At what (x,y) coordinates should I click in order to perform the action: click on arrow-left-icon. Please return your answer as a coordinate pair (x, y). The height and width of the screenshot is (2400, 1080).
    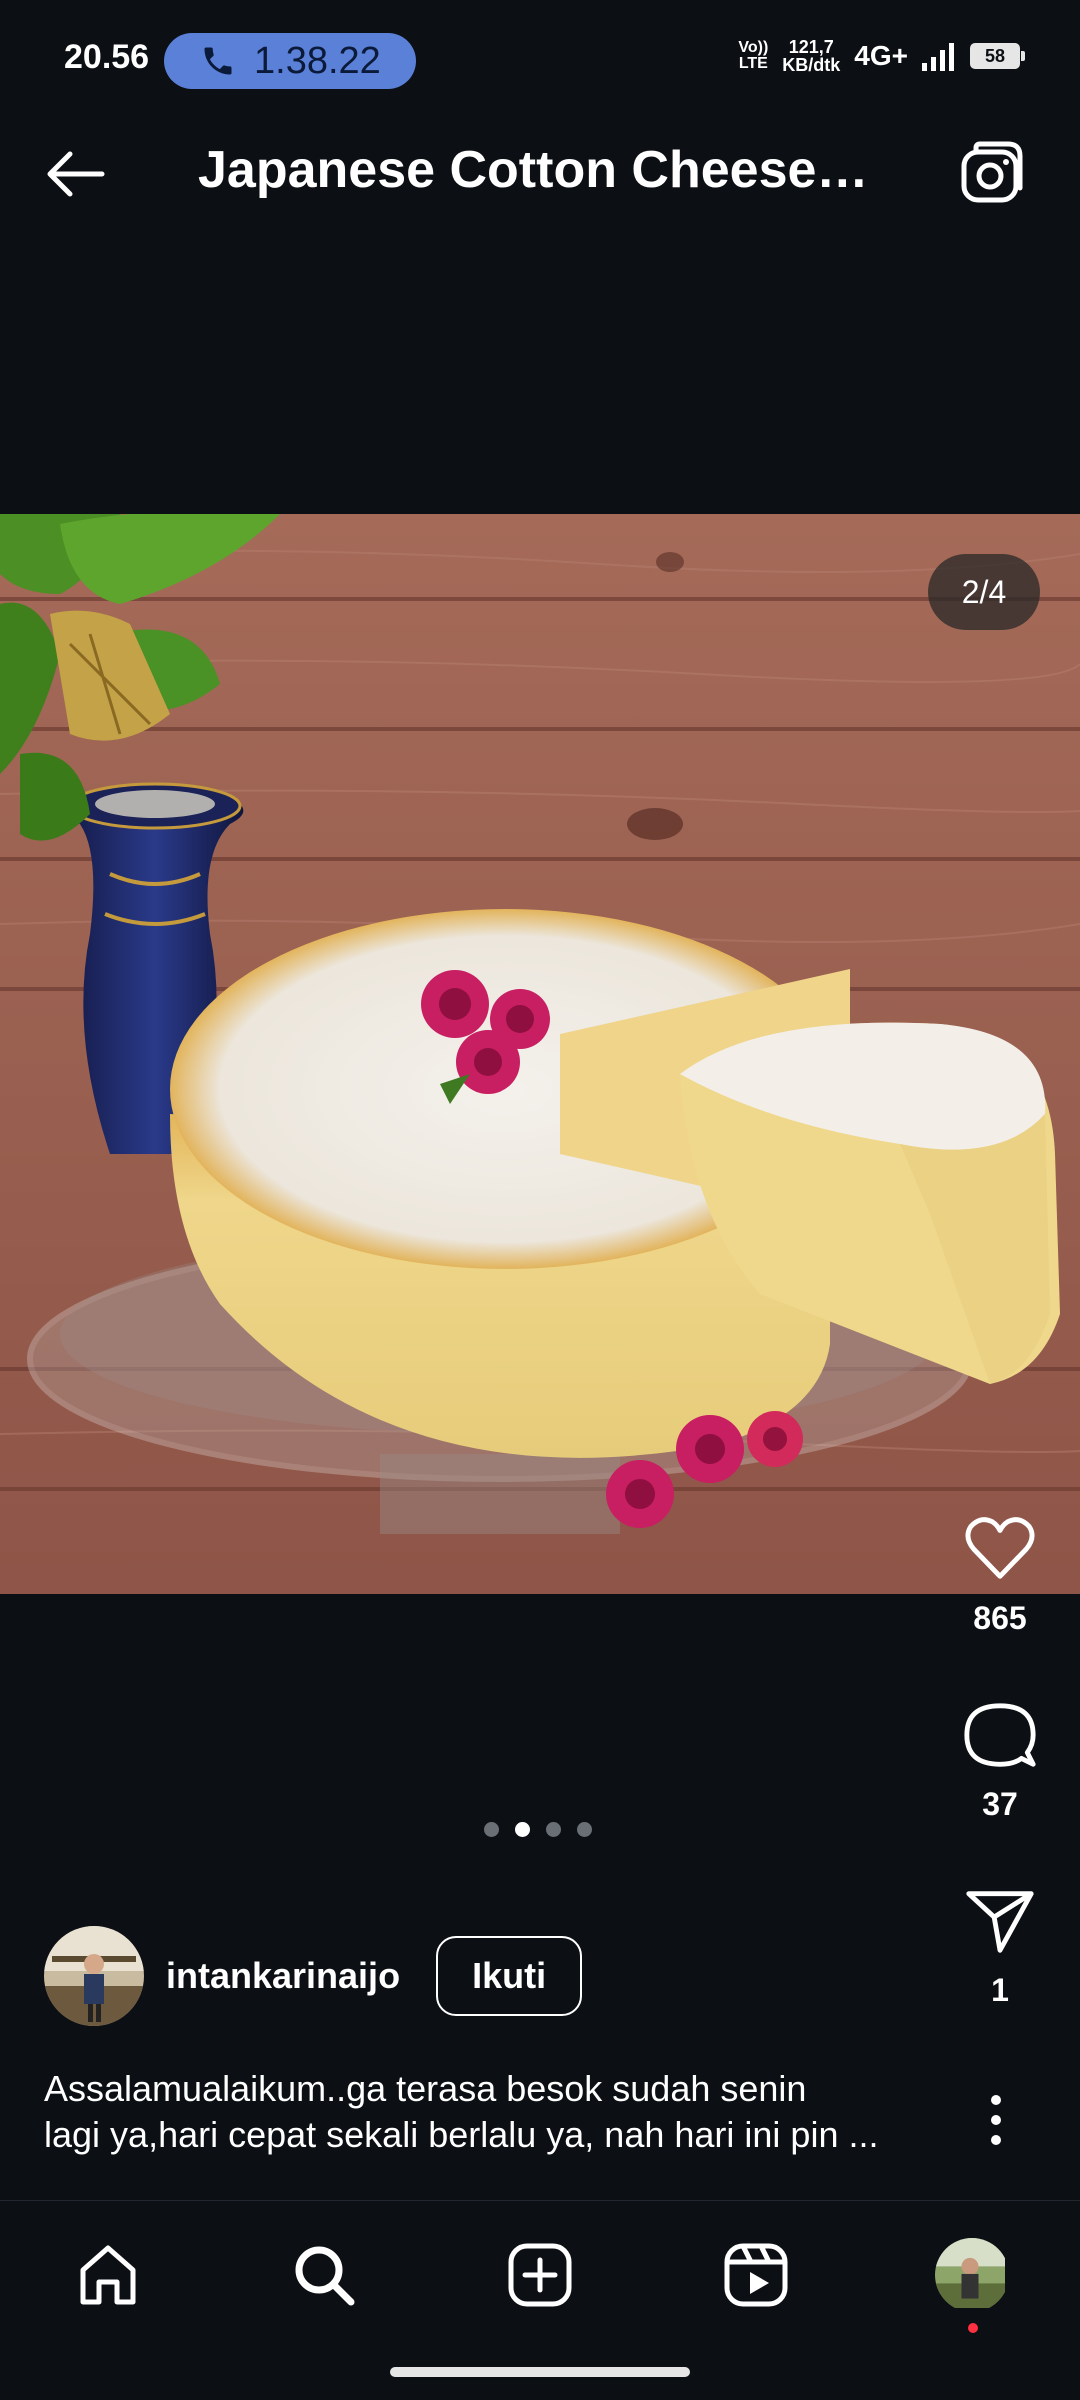
    Looking at the image, I should click on (76, 174).